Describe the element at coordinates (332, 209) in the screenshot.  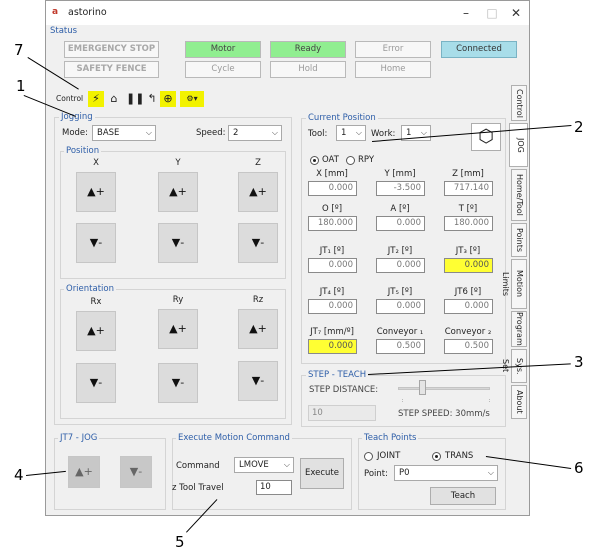
I see `position-field-label: O [º]` at that location.